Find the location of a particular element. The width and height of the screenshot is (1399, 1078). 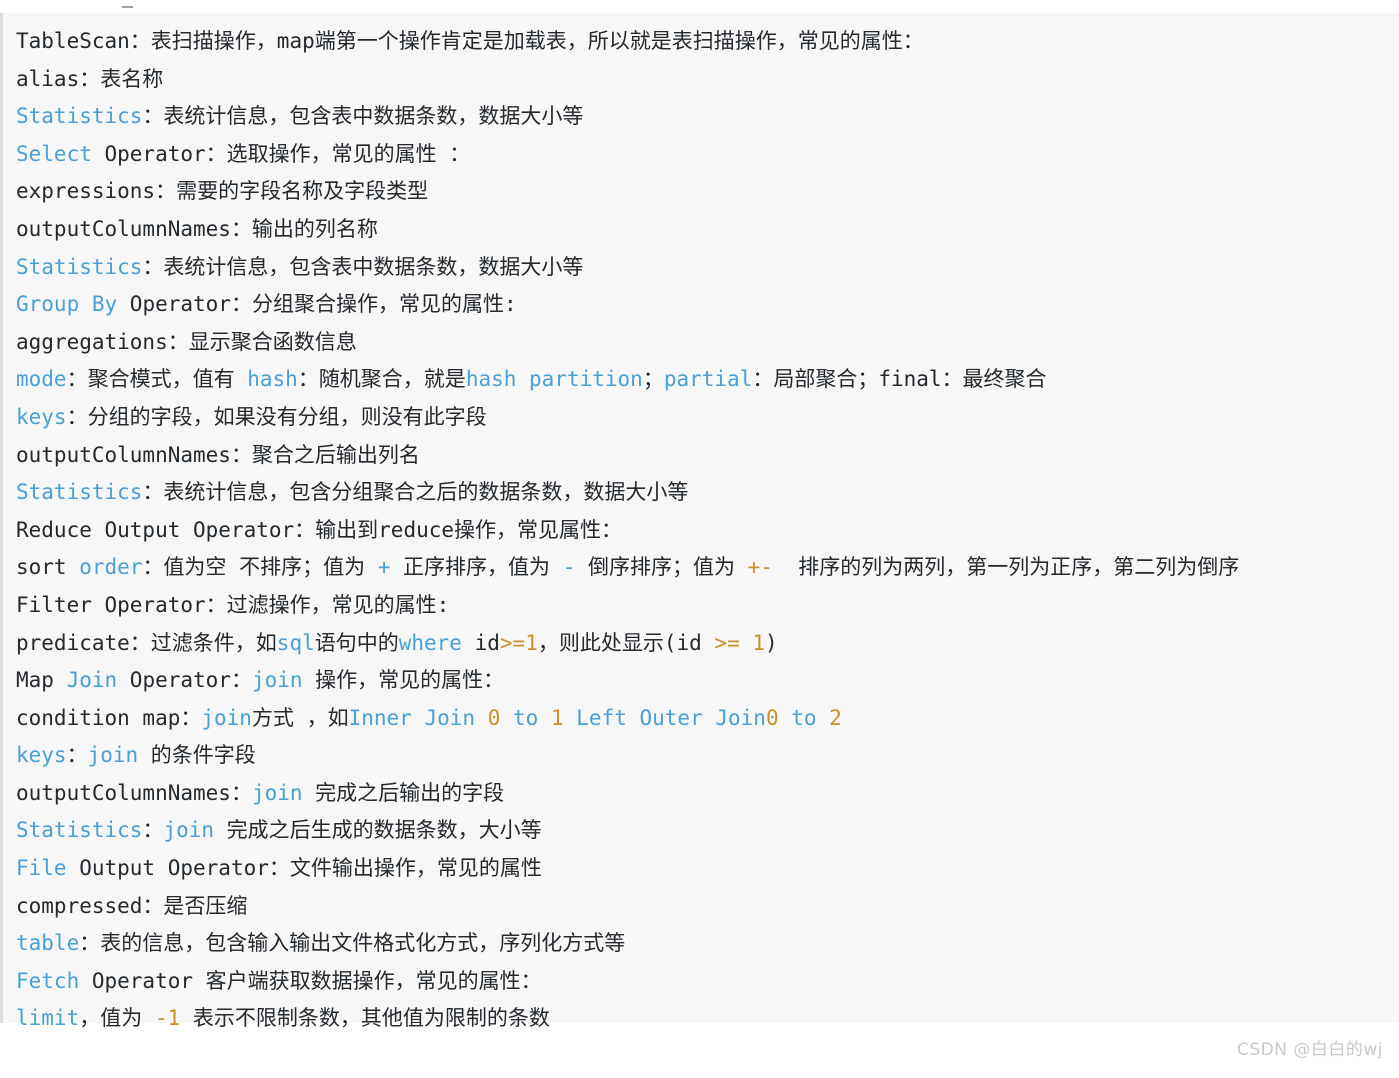

code-token: ：需要的字段名称及字段类型 is located at coordinates (292, 191).